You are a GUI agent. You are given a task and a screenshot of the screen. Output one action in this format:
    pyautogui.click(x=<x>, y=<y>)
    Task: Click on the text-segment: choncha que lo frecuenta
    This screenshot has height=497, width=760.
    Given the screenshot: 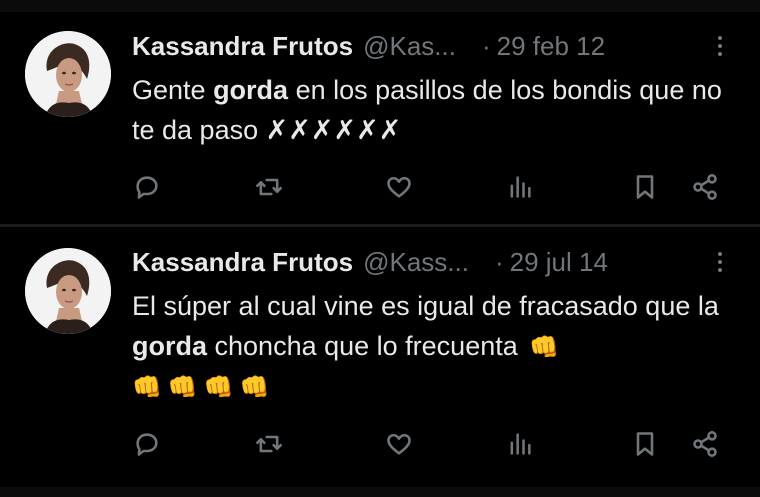 What is the action you would take?
    pyautogui.click(x=362, y=346)
    